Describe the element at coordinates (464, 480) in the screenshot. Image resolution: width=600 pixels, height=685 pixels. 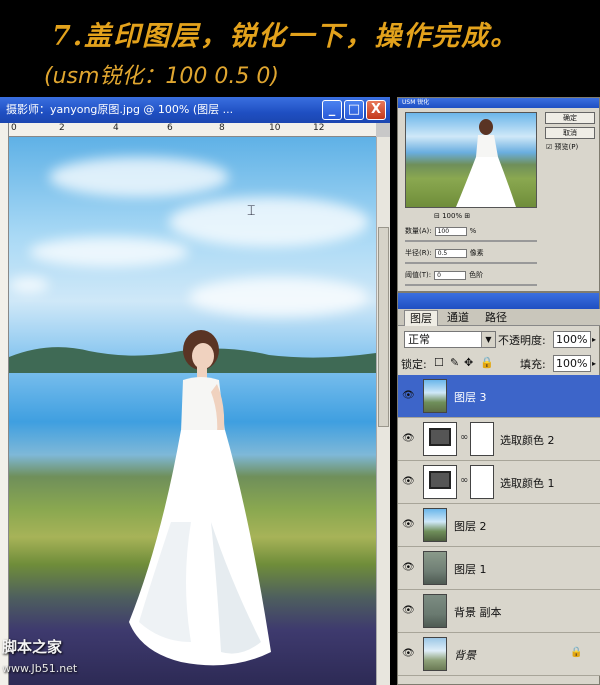
I see `link-chain-icon: ∞` at that location.